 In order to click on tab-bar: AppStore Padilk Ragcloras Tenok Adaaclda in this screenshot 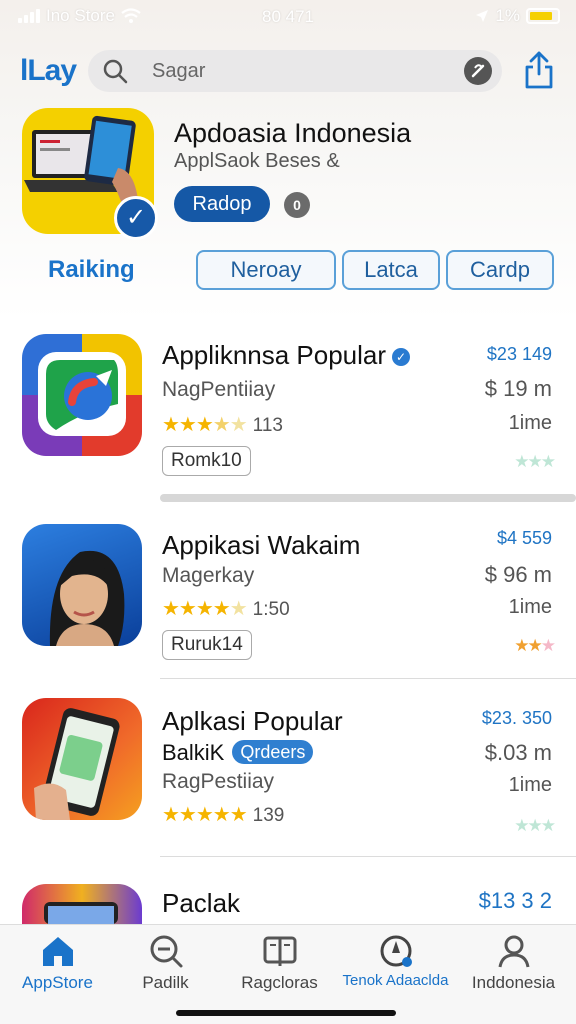, I will do `click(288, 974)`.